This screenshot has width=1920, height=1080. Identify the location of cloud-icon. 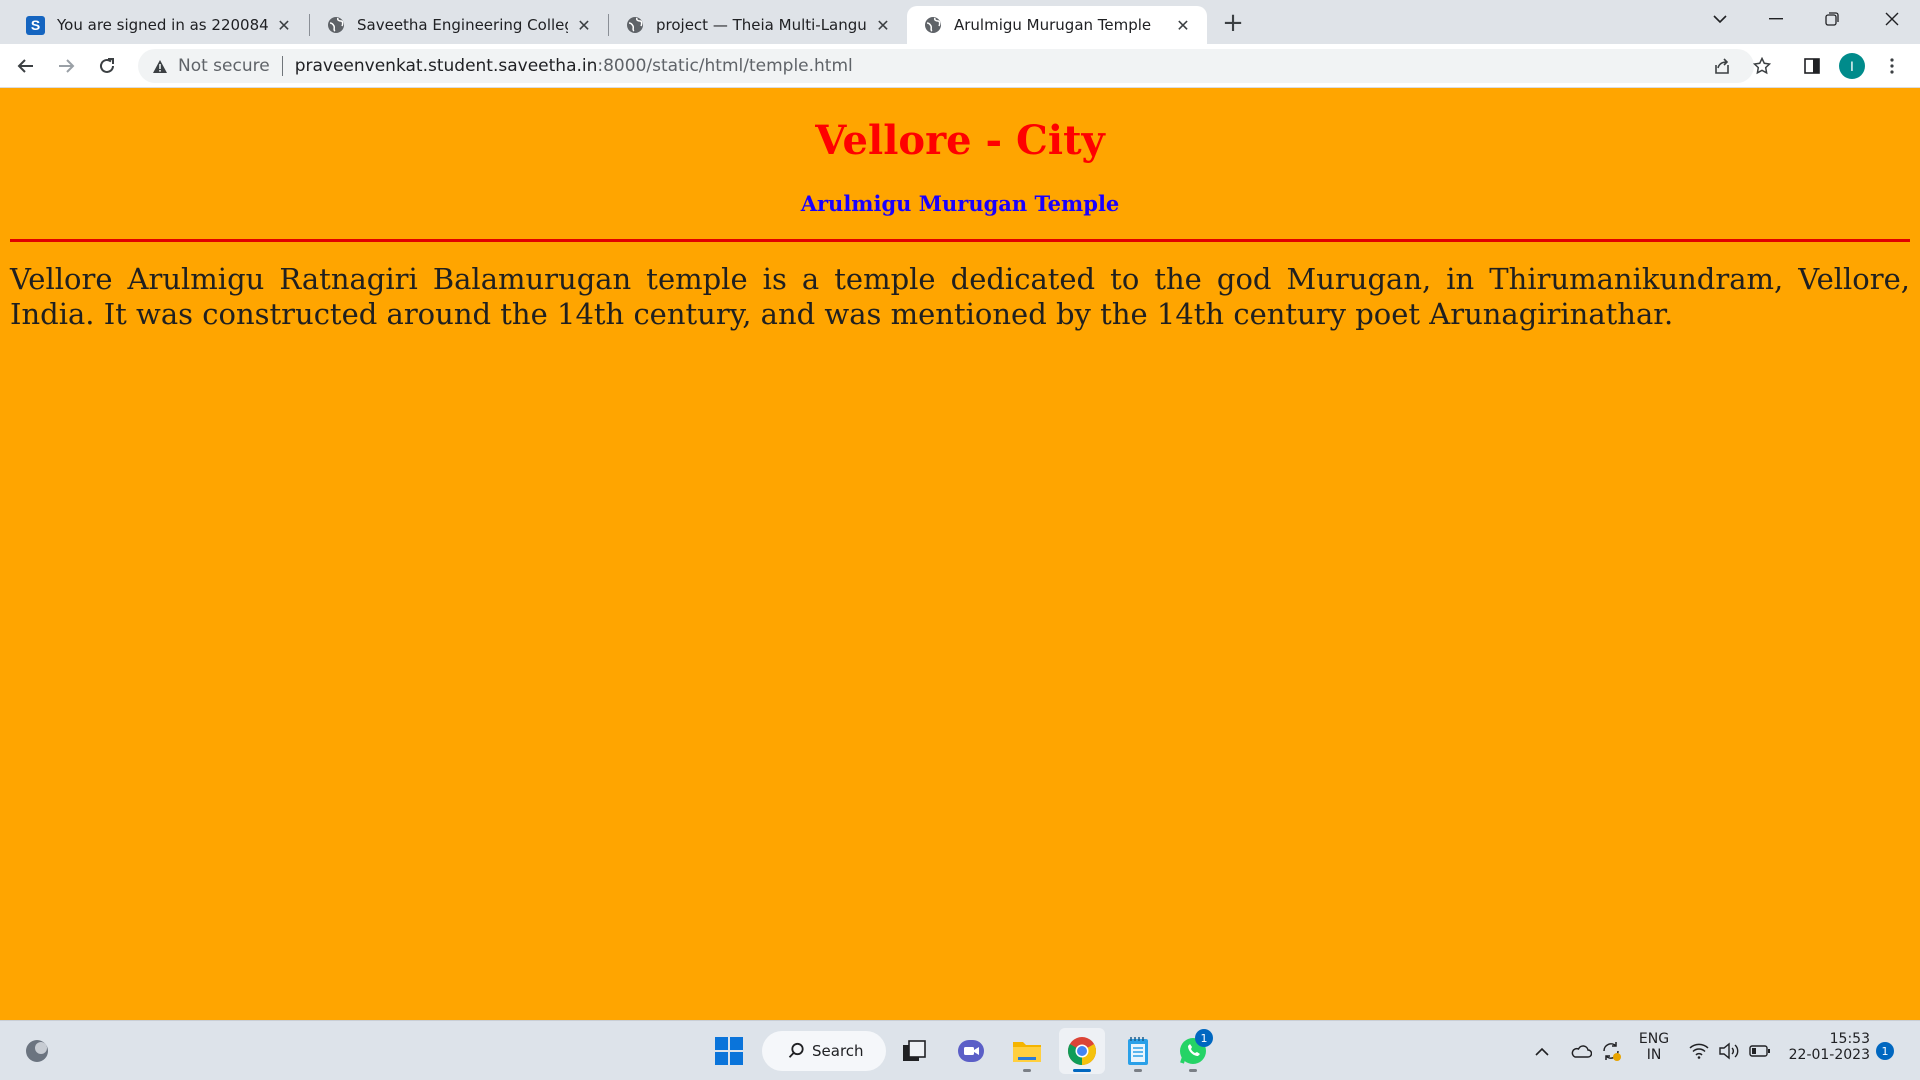
(1581, 1051).